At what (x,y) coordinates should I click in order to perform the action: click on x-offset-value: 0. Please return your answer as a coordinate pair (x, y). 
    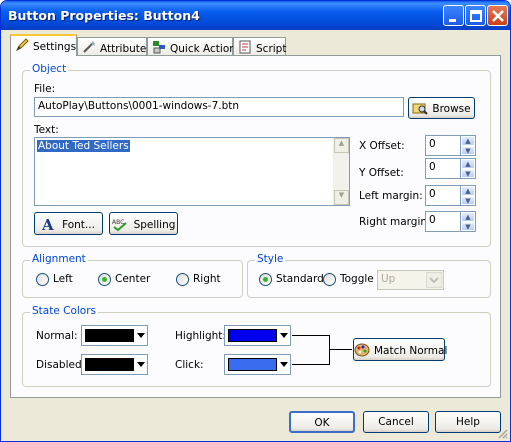
    Looking at the image, I should click on (432, 144).